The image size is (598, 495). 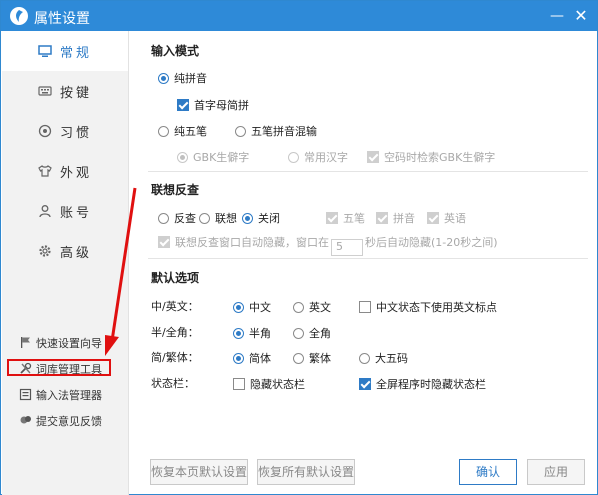 What do you see at coordinates (69, 421) in the screenshot?
I see `tool-link-label: 提交意见反馈` at bounding box center [69, 421].